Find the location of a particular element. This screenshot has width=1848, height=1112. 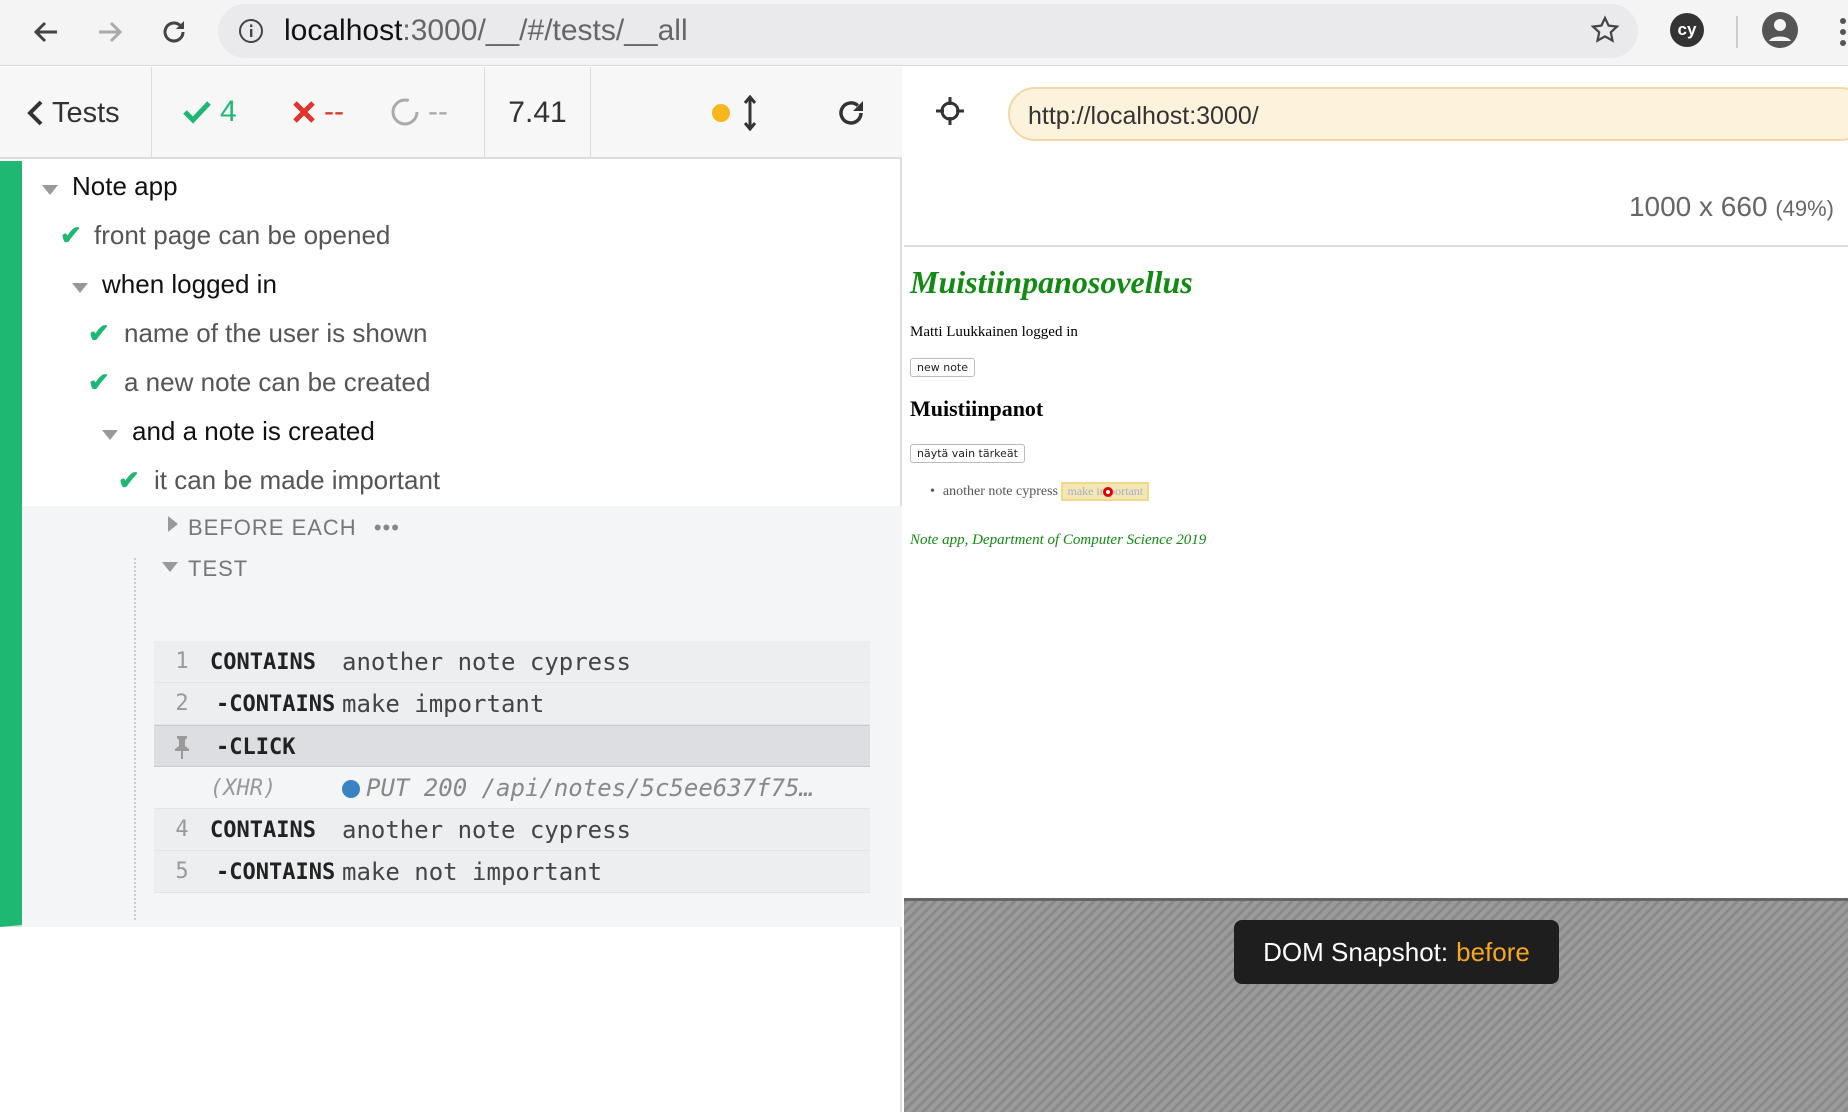

dom-snapshot-badge: DOM Snapshot: before is located at coordinates (1396, 952).